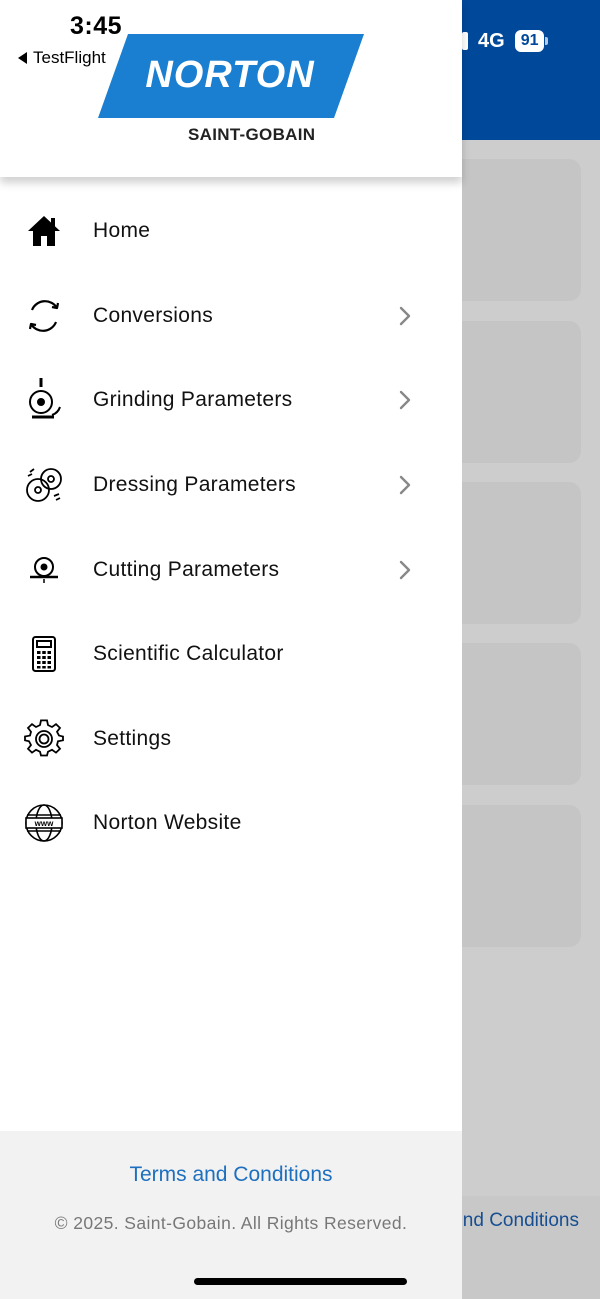 This screenshot has height=1299, width=600. Describe the element at coordinates (122, 231) in the screenshot. I see `menu-item-label: Home` at that location.